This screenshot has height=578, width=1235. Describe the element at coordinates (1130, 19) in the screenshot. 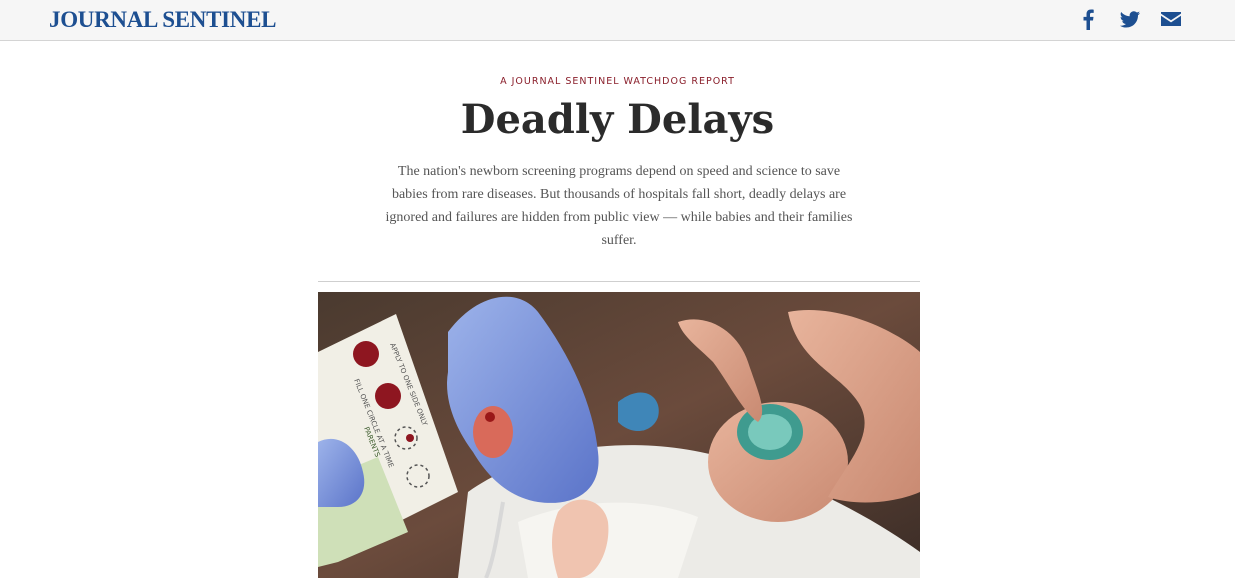

I see `twitter-icon` at that location.